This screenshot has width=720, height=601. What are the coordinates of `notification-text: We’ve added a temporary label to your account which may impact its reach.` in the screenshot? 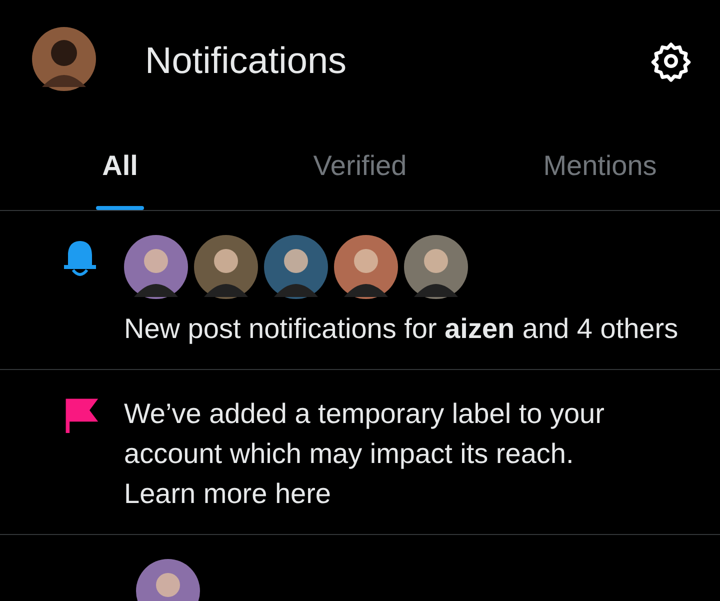 It's located at (365, 434).